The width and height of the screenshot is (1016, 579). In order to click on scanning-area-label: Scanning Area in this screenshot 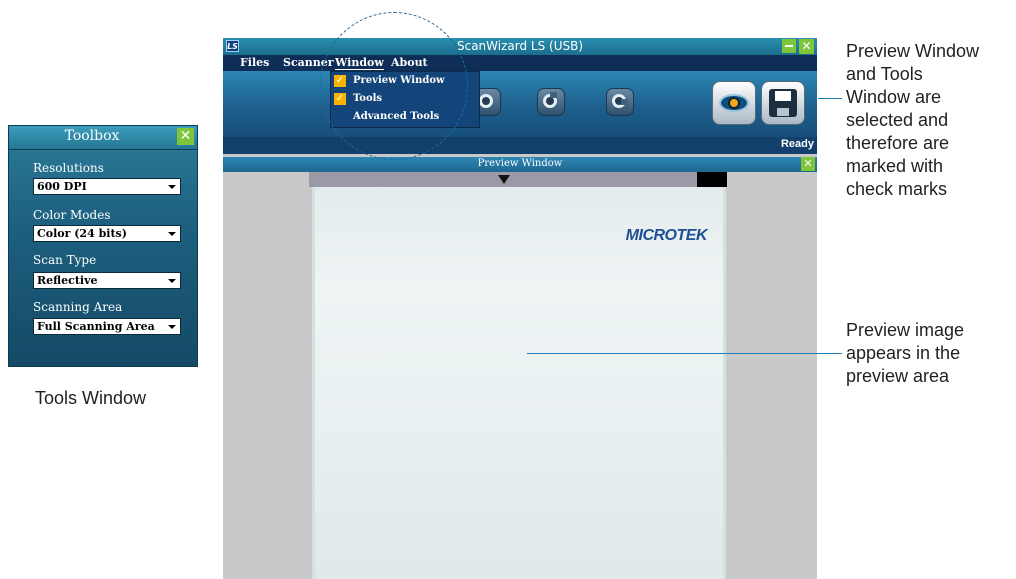, I will do `click(78, 307)`.